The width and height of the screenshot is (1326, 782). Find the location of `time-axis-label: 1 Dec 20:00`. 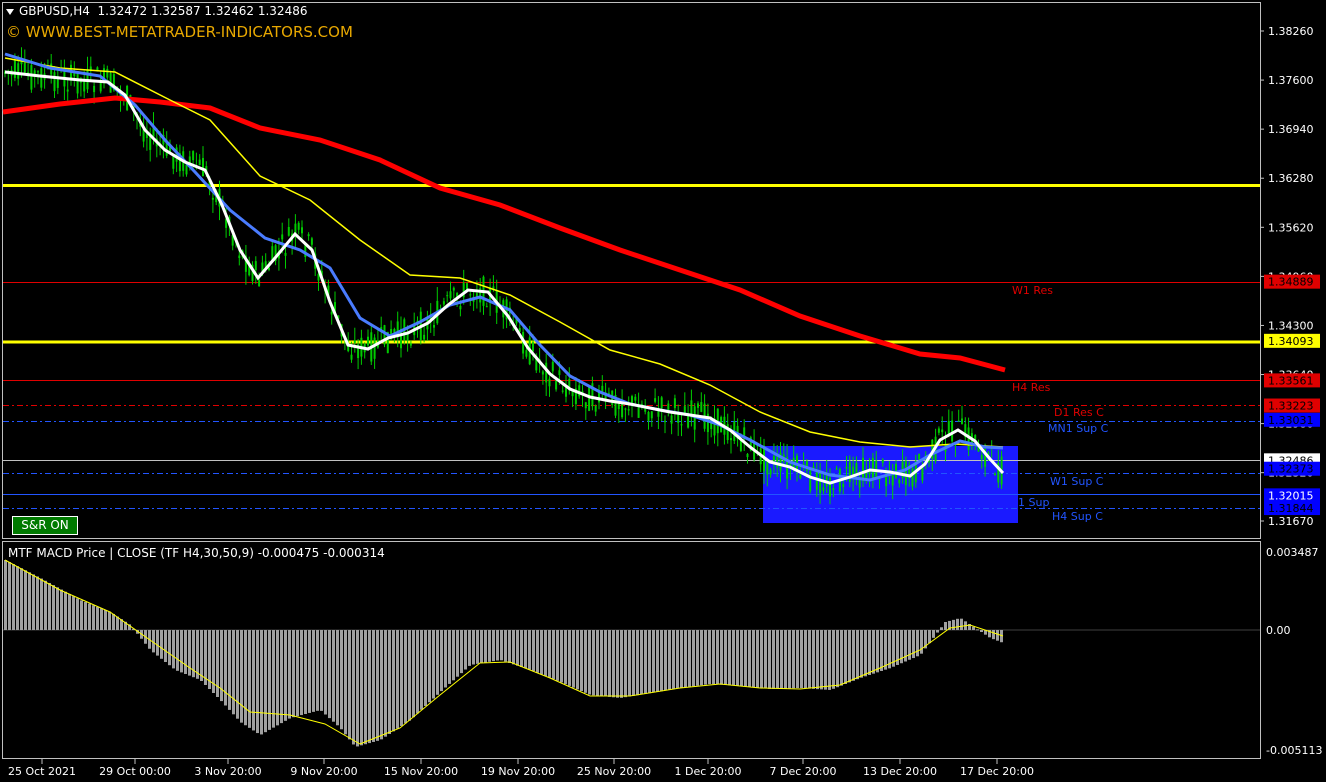

time-axis-label: 1 Dec 20:00 is located at coordinates (708, 771).